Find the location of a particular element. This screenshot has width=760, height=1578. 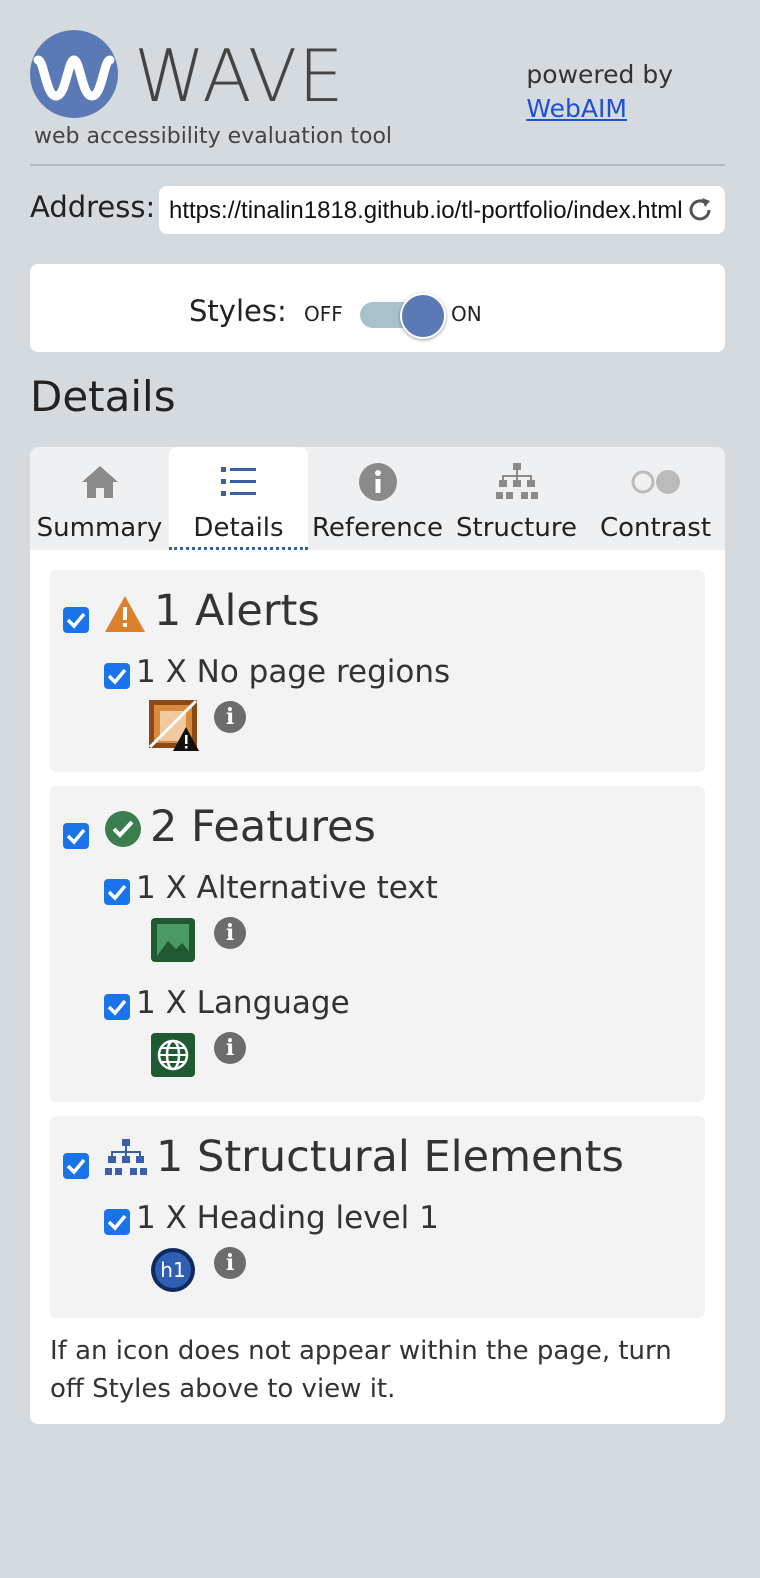

list-icon is located at coordinates (238, 482).